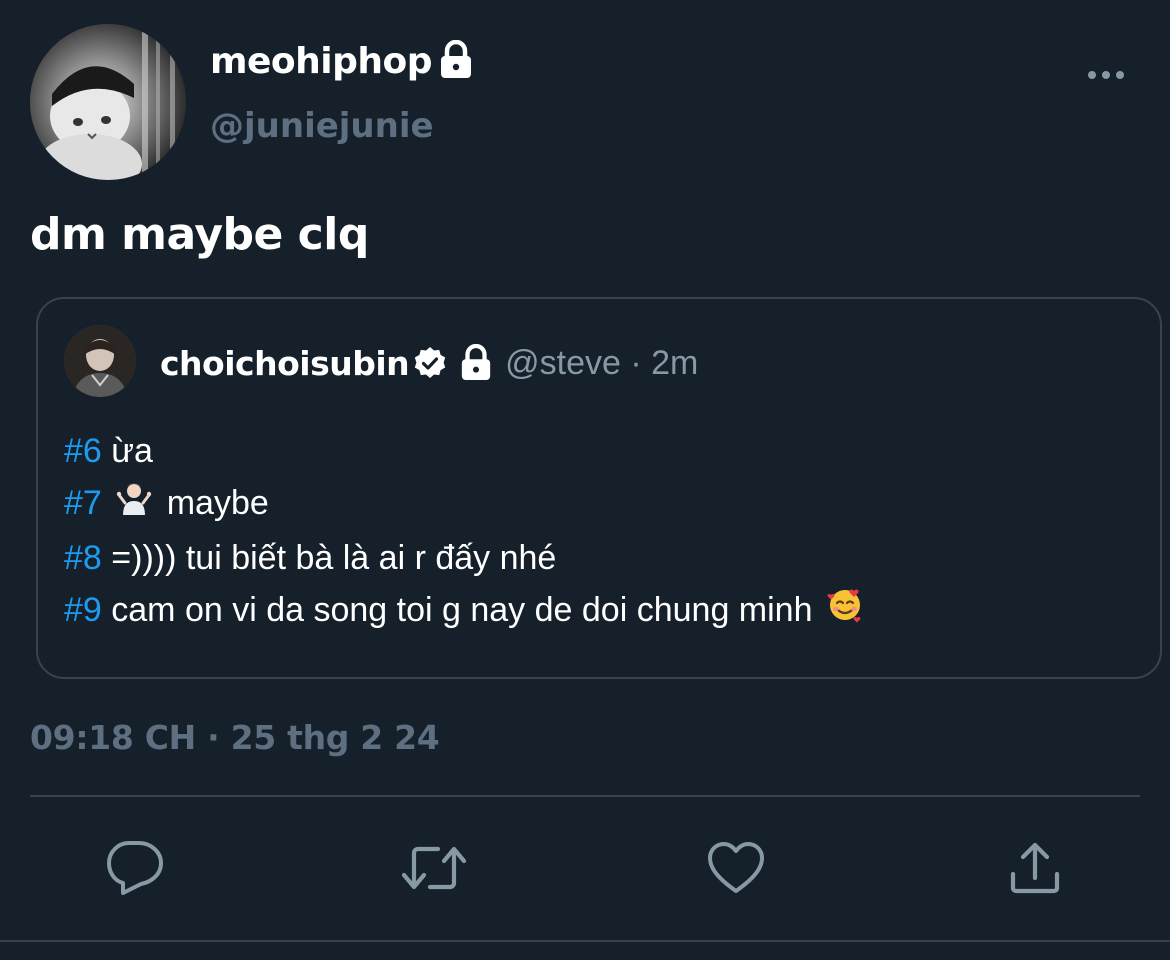 The width and height of the screenshot is (1170, 960). Describe the element at coordinates (466, 504) in the screenshot. I see `quoted-line: #7 maybe` at that location.